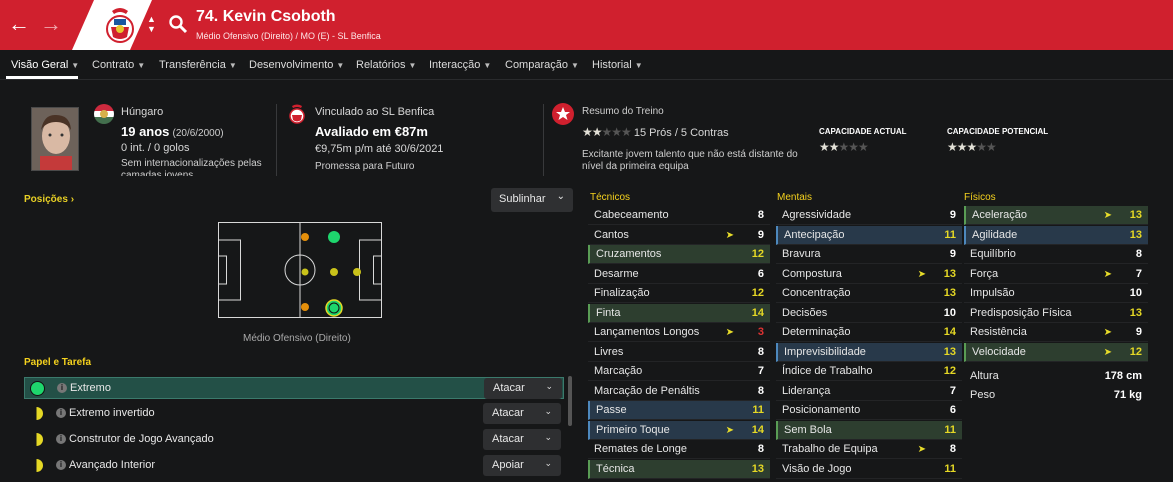 The image size is (1173, 482). What do you see at coordinates (522, 465) in the screenshot?
I see `duty-dropdown: Apoiar ⌄` at bounding box center [522, 465].